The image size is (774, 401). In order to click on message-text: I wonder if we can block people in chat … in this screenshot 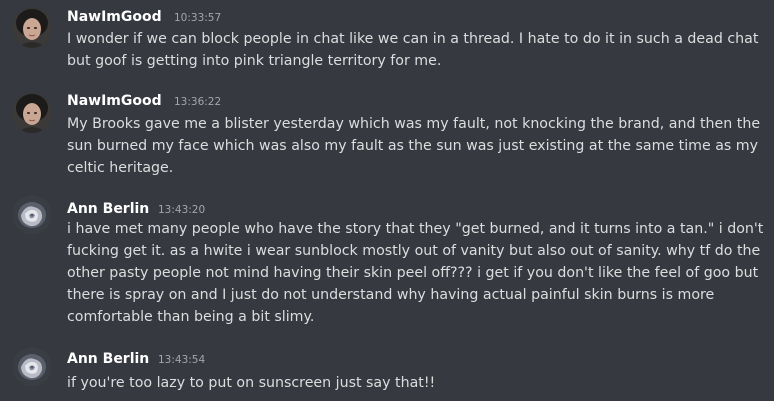, I will do `click(413, 50)`.